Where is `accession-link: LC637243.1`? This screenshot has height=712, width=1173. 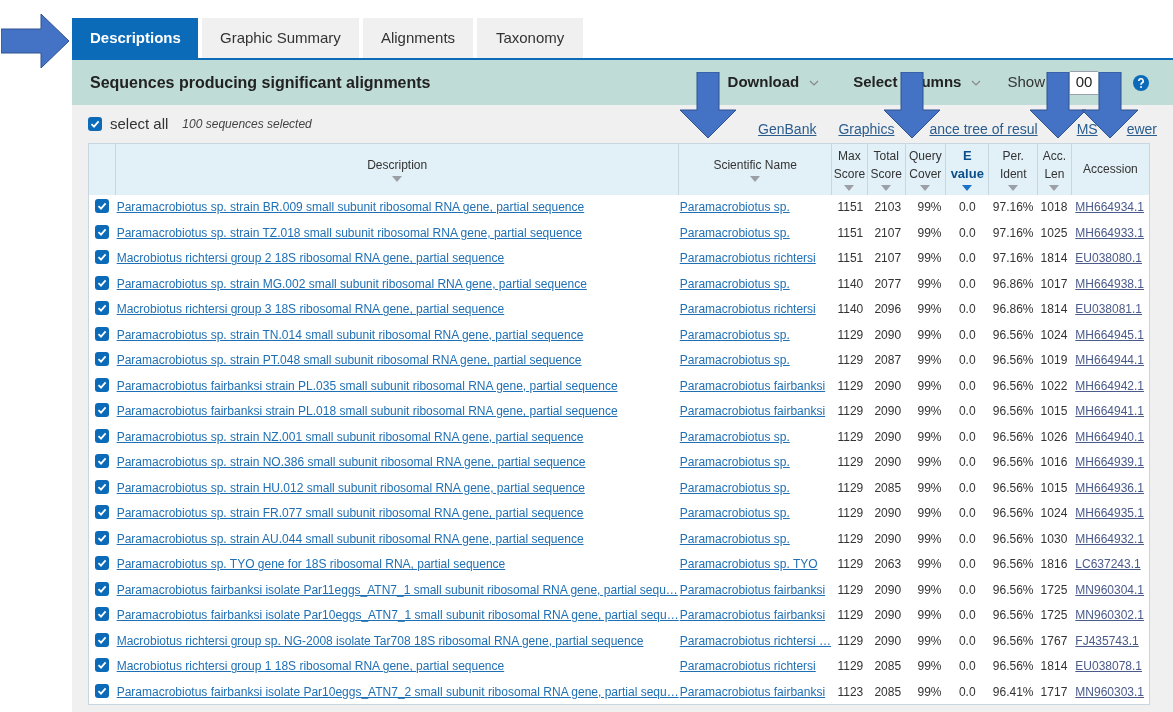 accession-link: LC637243.1 is located at coordinates (1108, 564).